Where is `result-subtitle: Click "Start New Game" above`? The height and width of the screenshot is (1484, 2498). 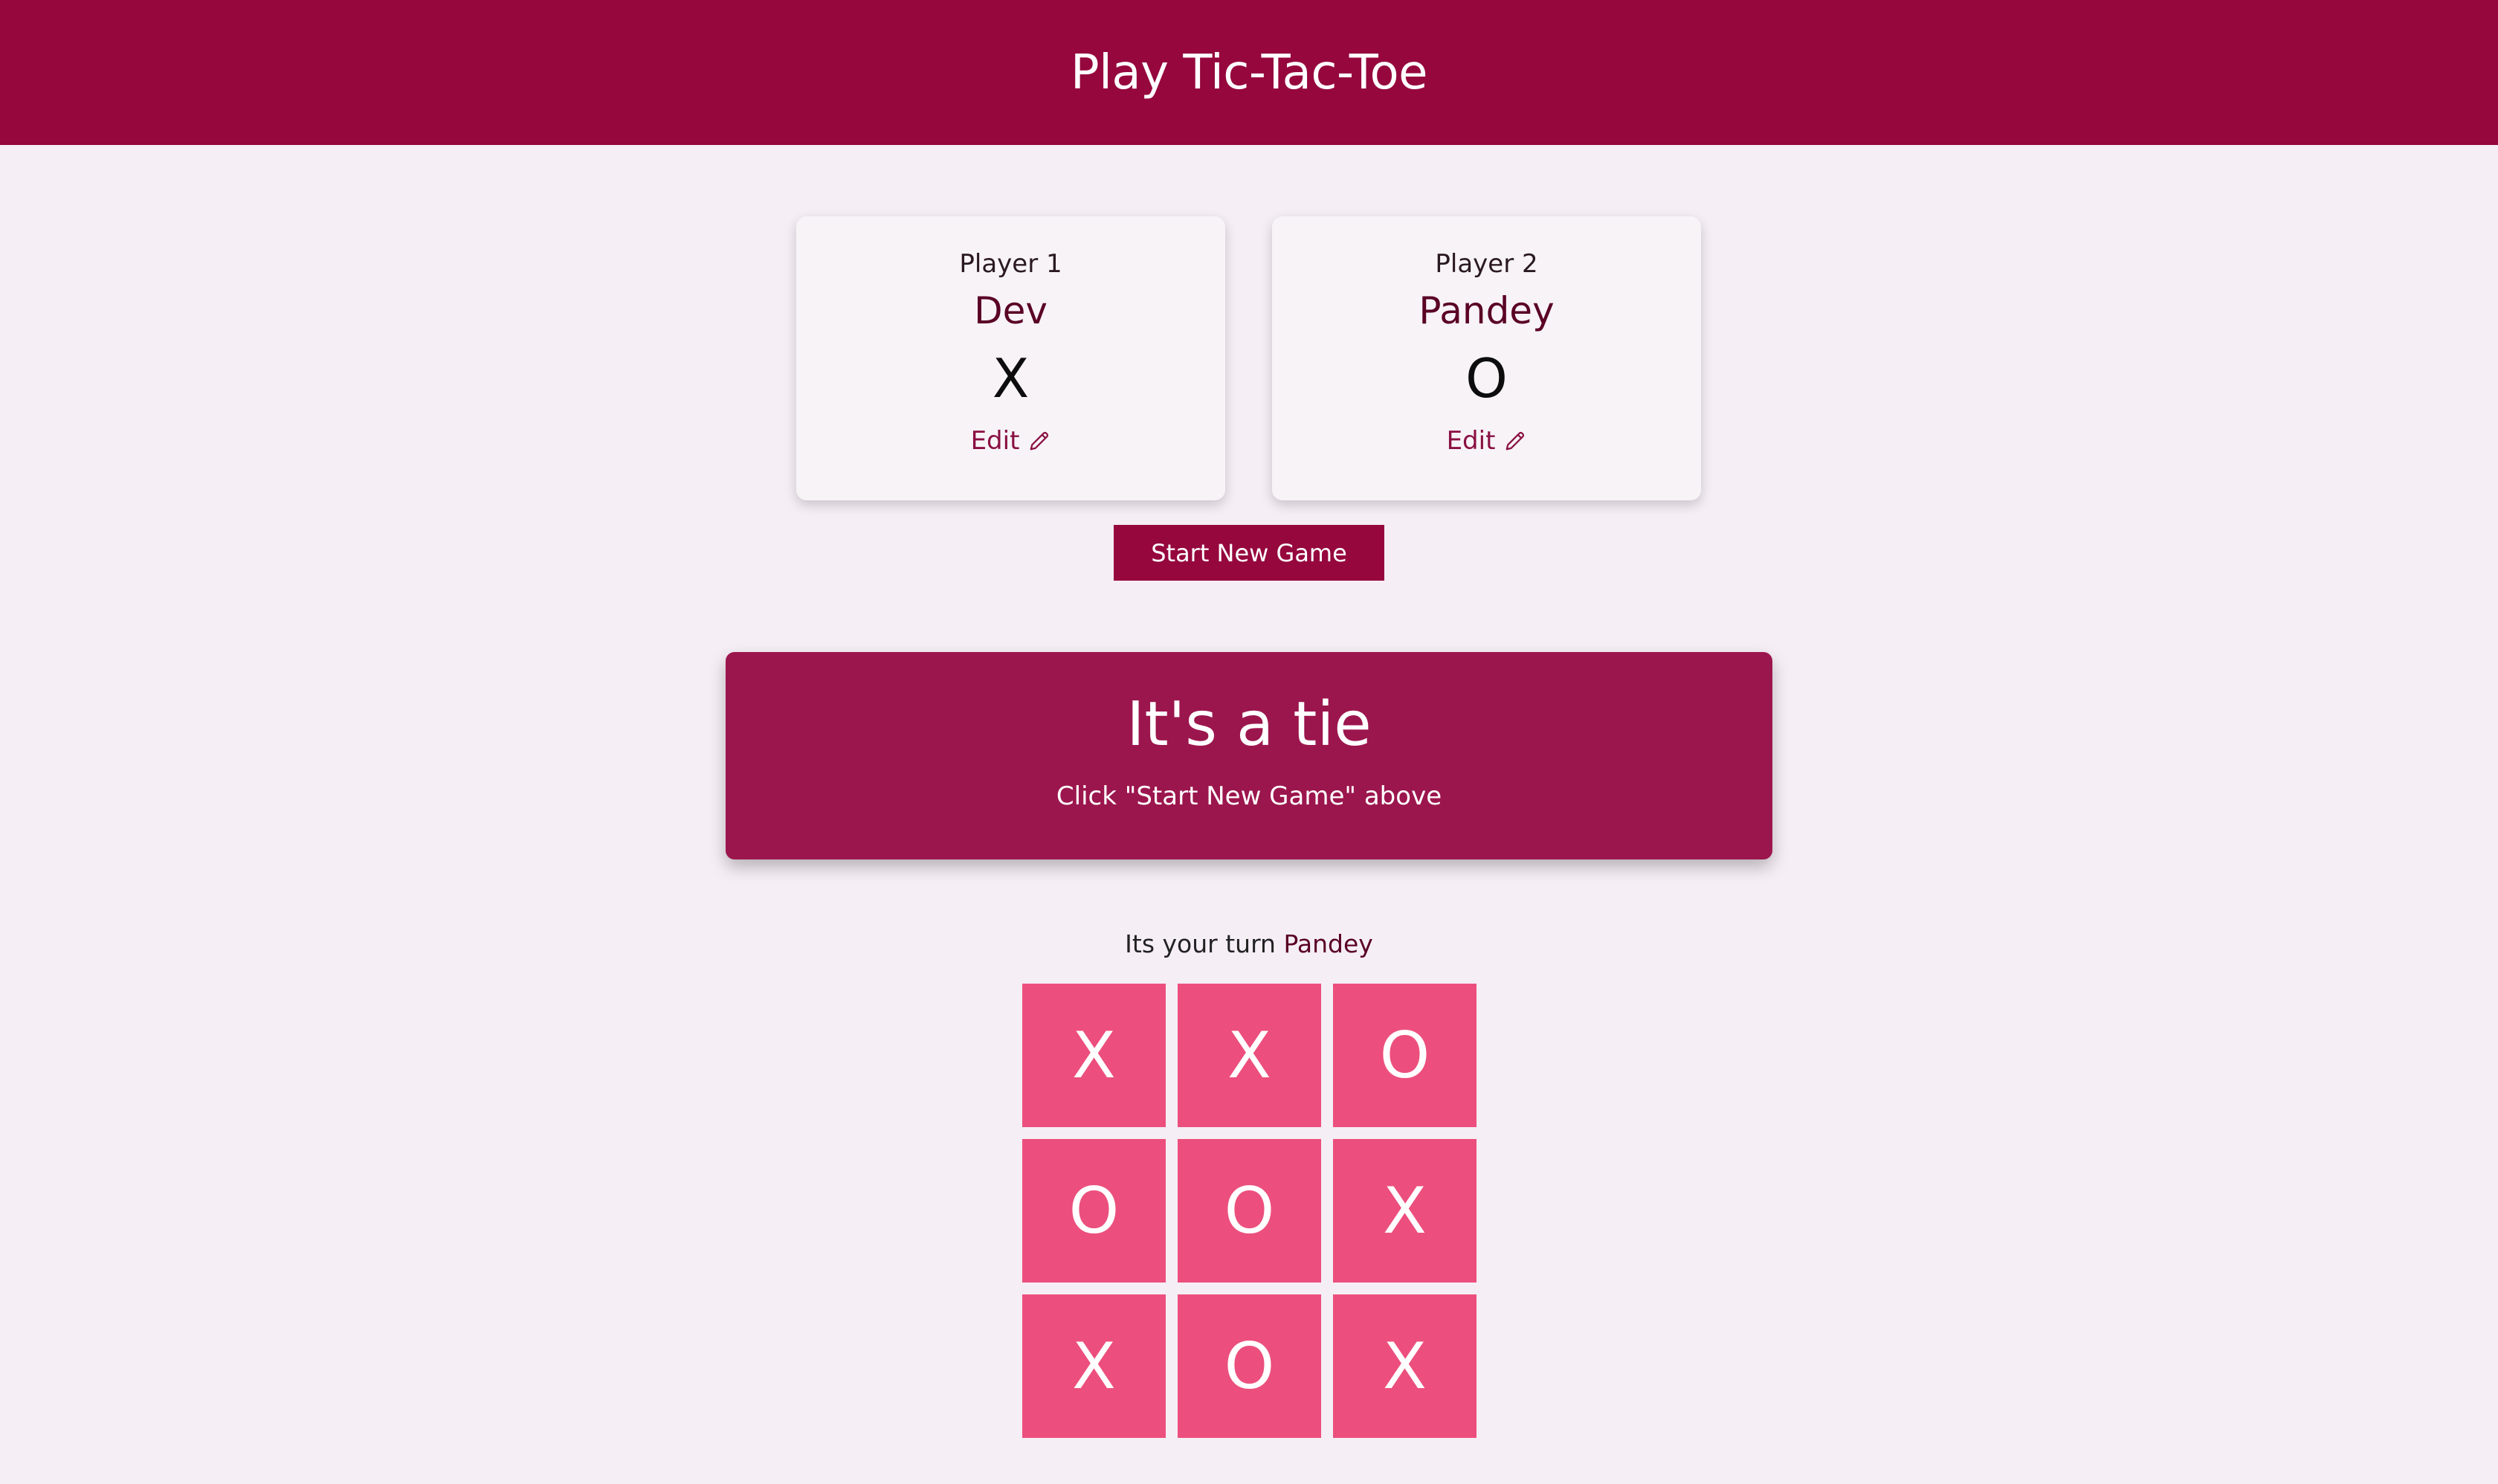 result-subtitle: Click "Start New Game" above is located at coordinates (1249, 796).